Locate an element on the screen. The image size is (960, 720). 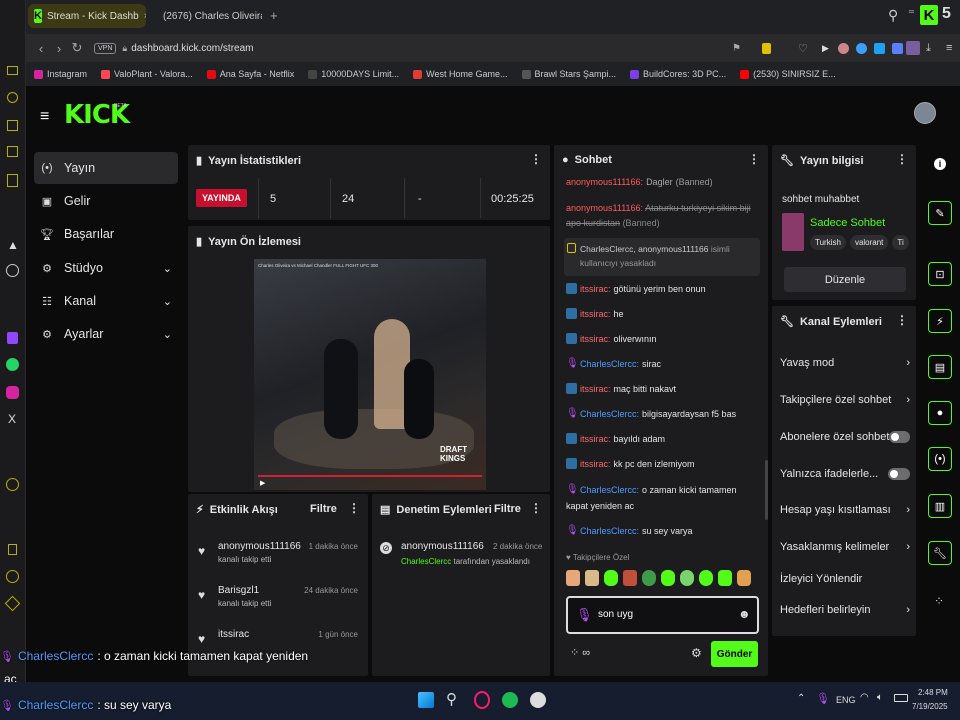
whatsapp-icon is located at coordinates (12, 364).